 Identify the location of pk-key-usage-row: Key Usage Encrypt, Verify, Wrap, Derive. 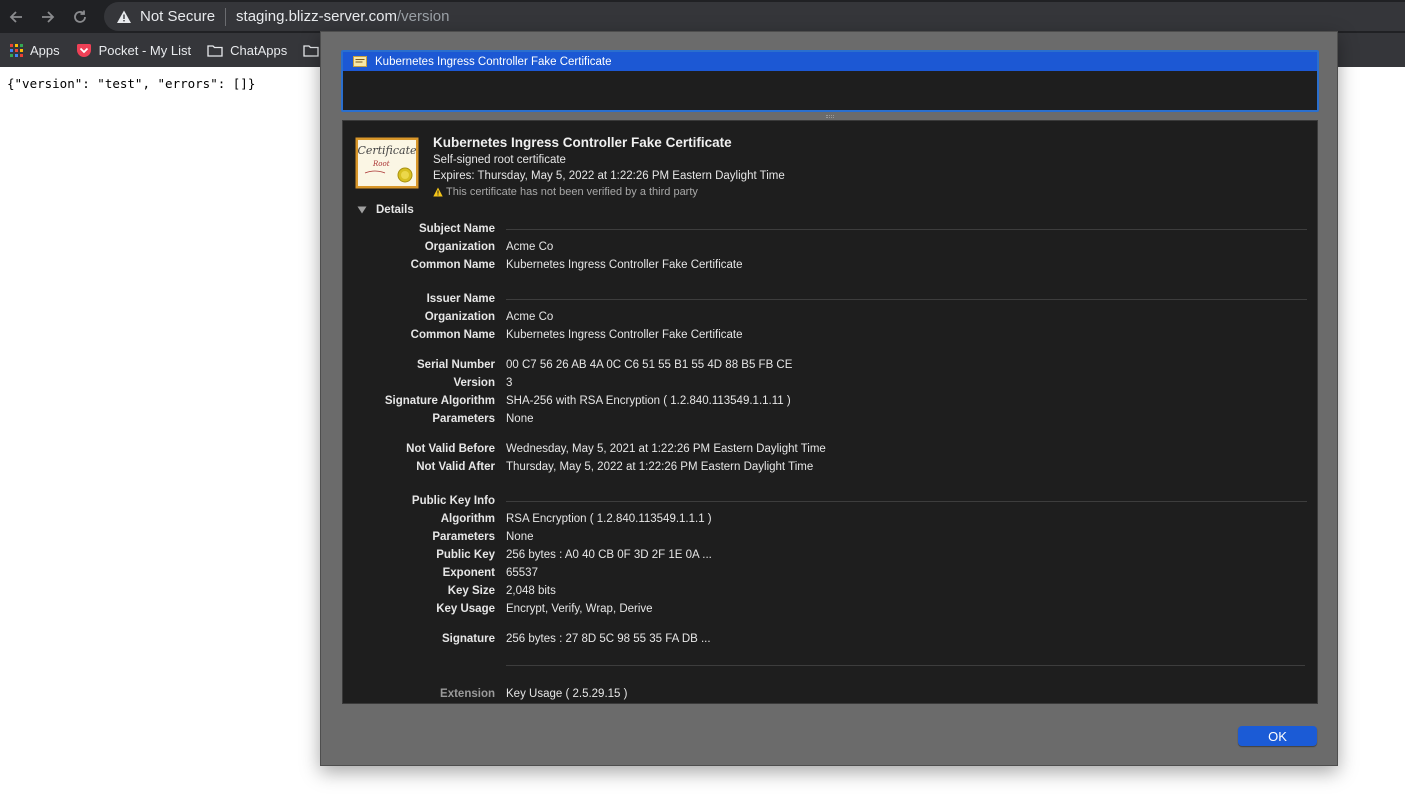
(830, 609).